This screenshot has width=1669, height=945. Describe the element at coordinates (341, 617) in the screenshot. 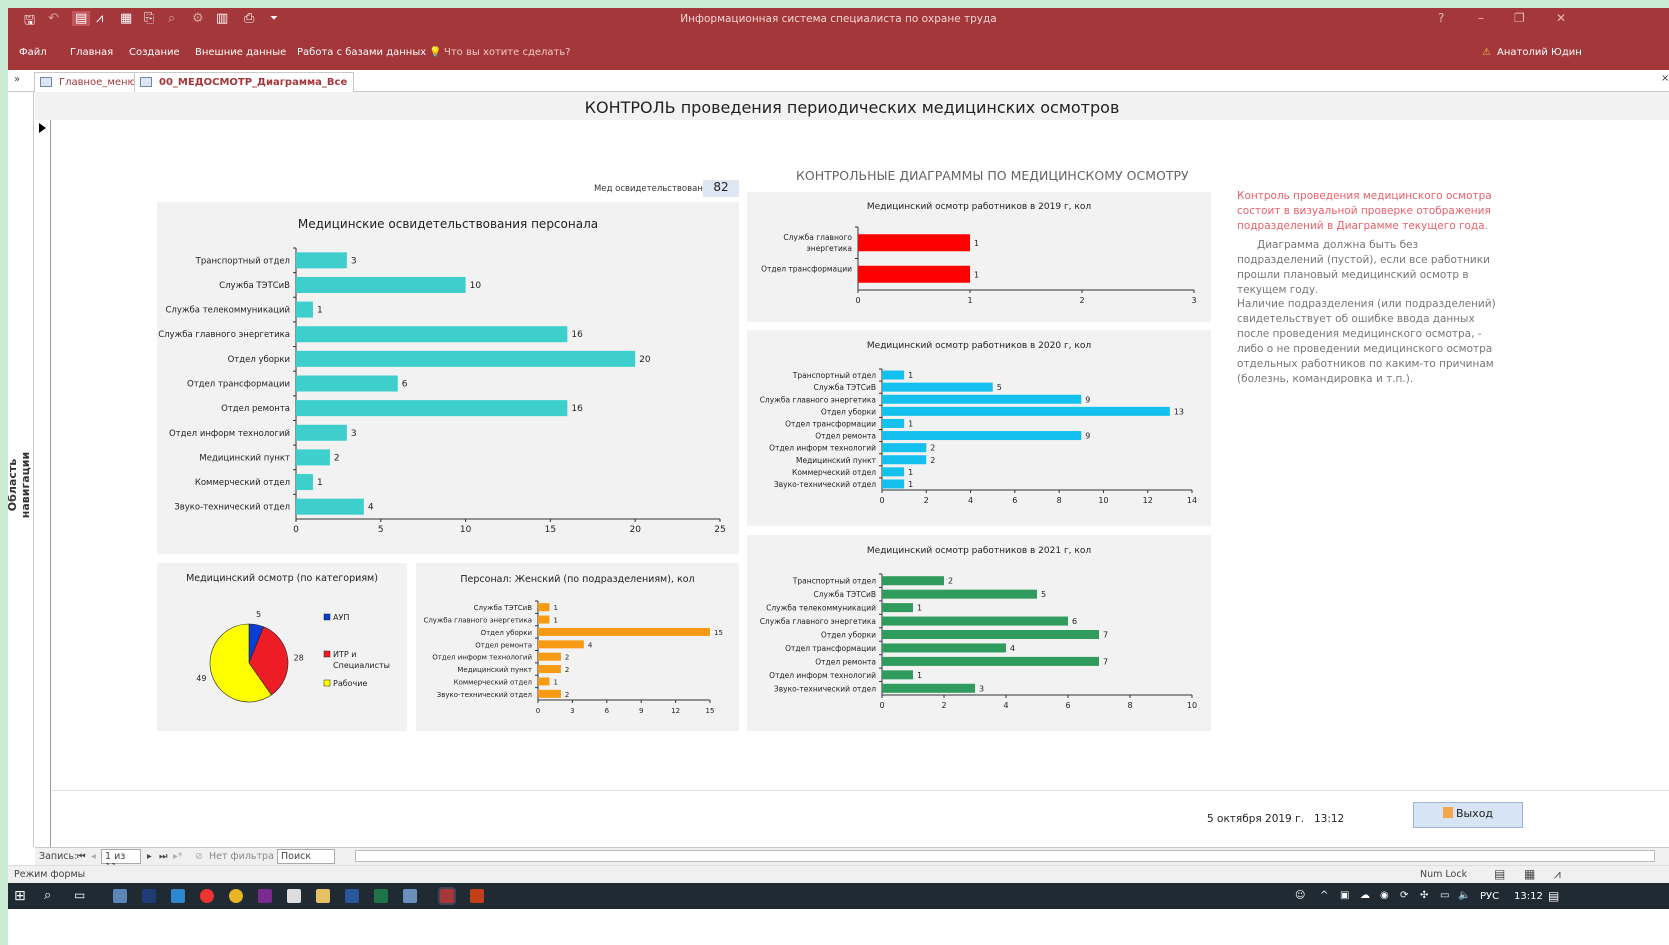

I see `legend-label: АУП` at that location.